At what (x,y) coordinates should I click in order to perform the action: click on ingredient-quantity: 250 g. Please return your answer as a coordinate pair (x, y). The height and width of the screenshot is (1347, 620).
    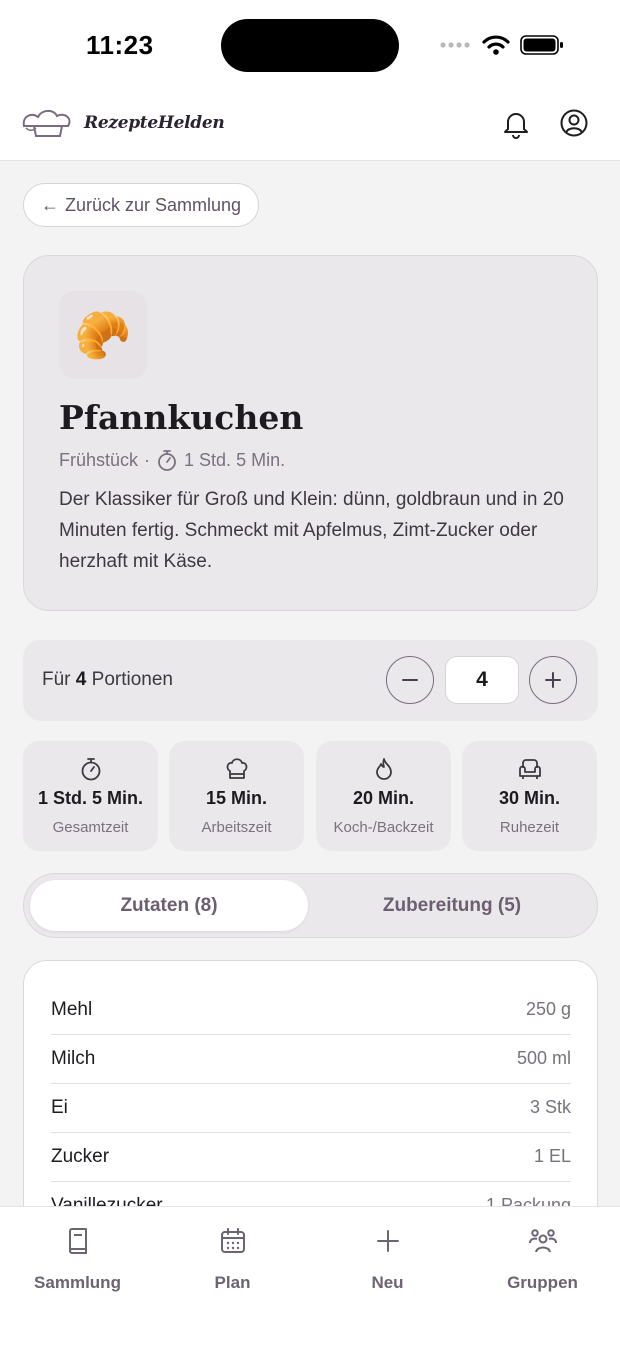
    Looking at the image, I should click on (548, 1009).